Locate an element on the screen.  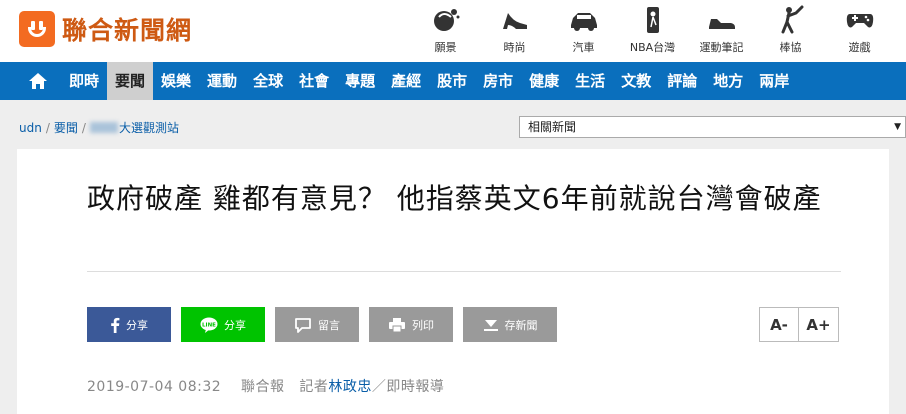
nav-item-education: 文教 is located at coordinates (636, 81).